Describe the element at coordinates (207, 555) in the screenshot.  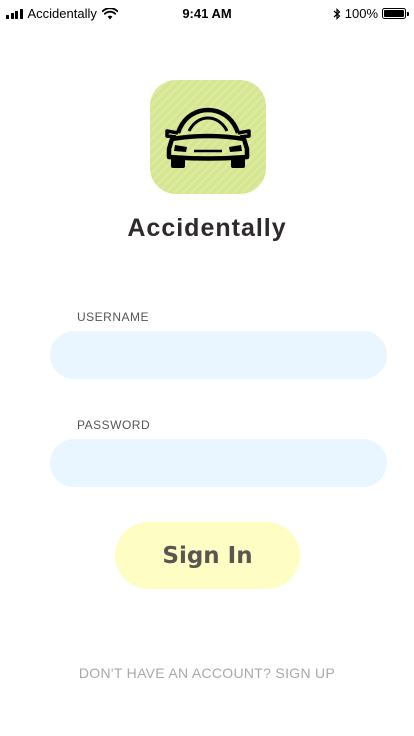
I see `sign-in-button: Sign In` at that location.